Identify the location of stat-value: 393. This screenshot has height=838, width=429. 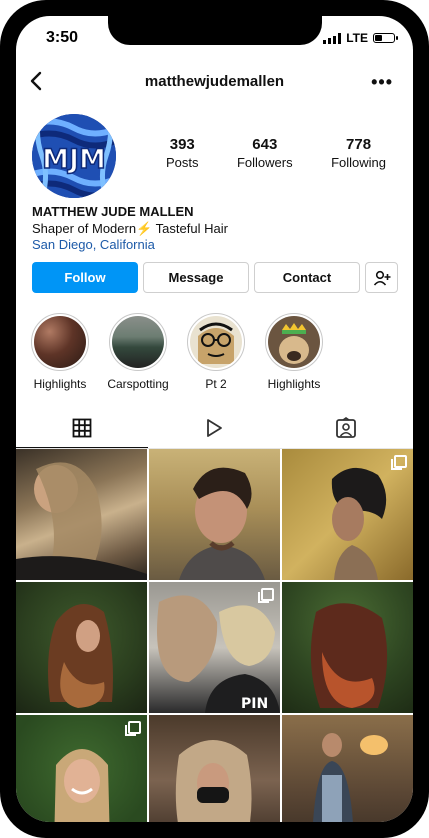
(182, 144).